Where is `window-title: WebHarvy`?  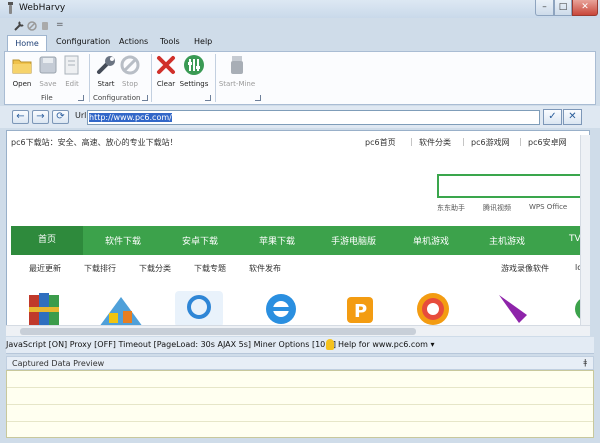 window-title: WebHarvy is located at coordinates (42, 8).